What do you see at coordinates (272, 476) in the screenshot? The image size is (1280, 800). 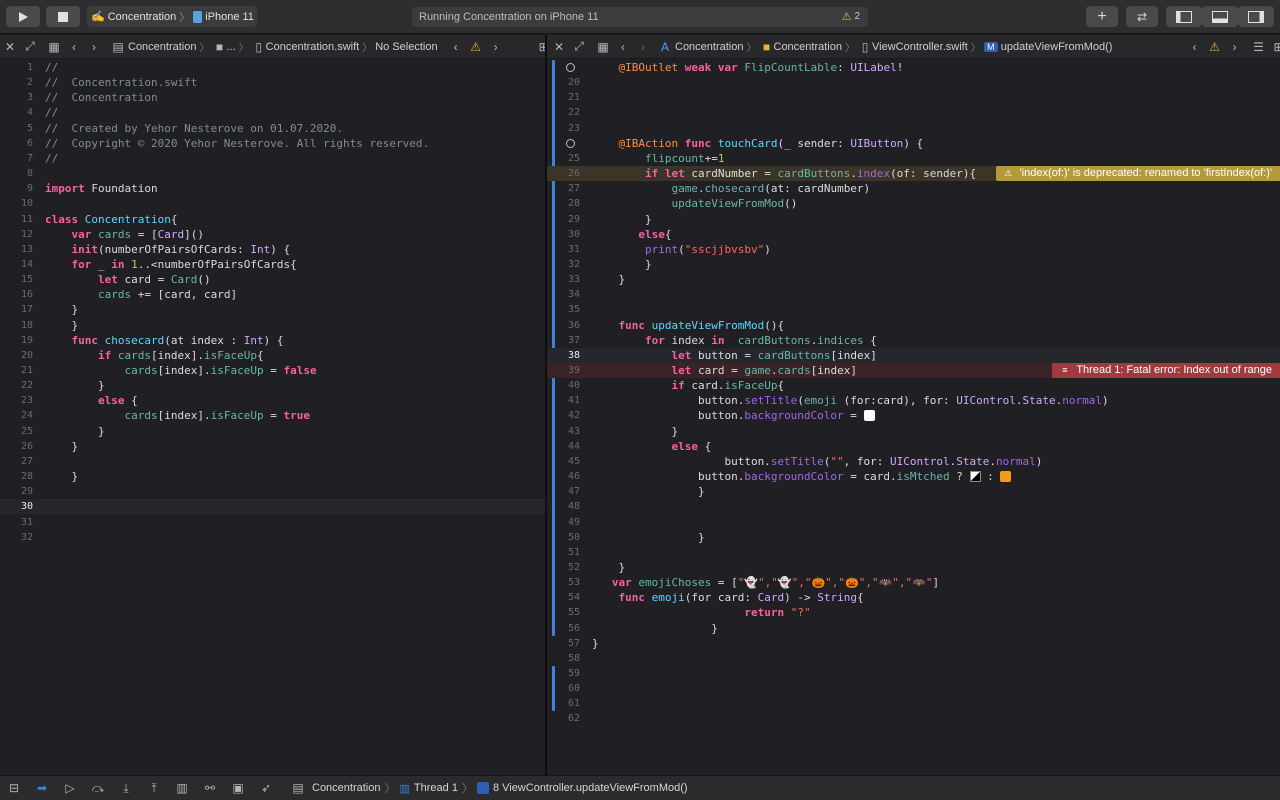 I see `code-line: 28 }` at bounding box center [272, 476].